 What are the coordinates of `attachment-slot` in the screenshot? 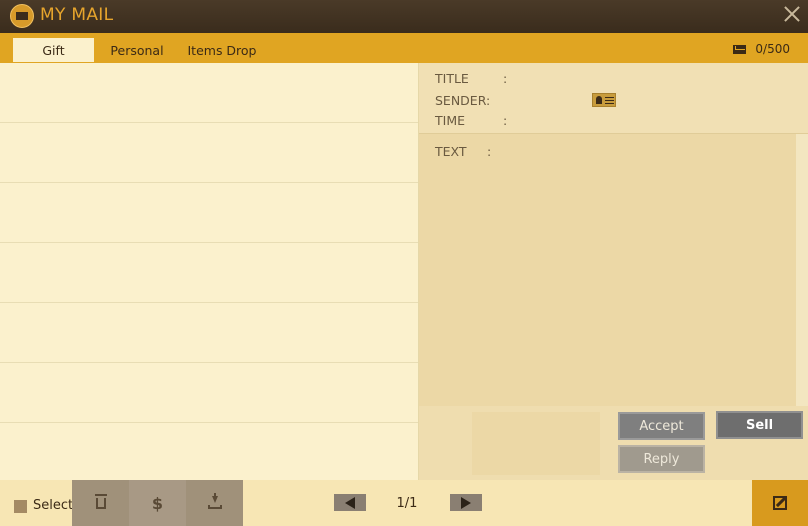 It's located at (536, 443).